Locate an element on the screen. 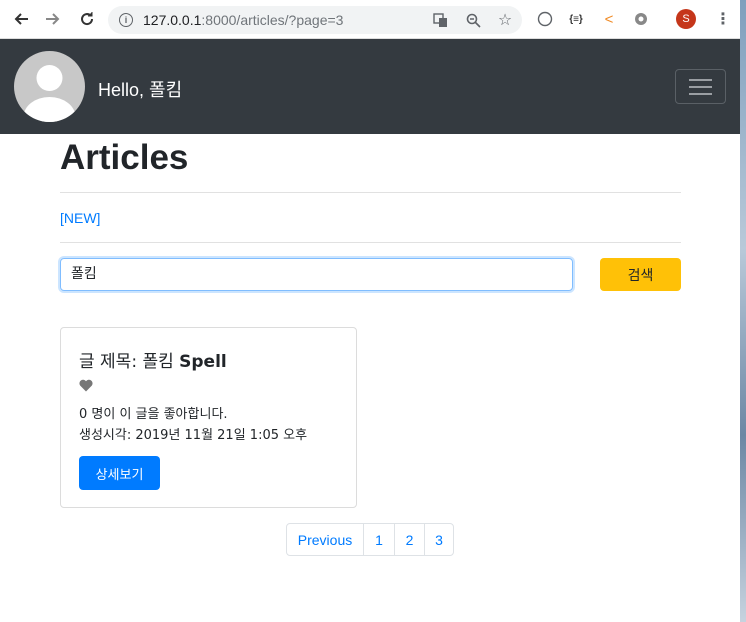 The height and width of the screenshot is (622, 746). page-link-3: 3 is located at coordinates (438, 539).